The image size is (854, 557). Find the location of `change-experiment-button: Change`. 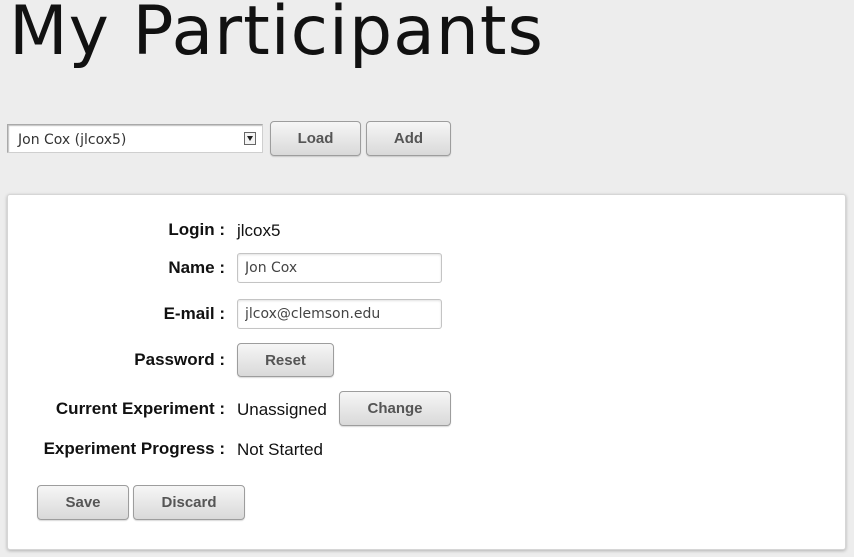

change-experiment-button: Change is located at coordinates (395, 408).